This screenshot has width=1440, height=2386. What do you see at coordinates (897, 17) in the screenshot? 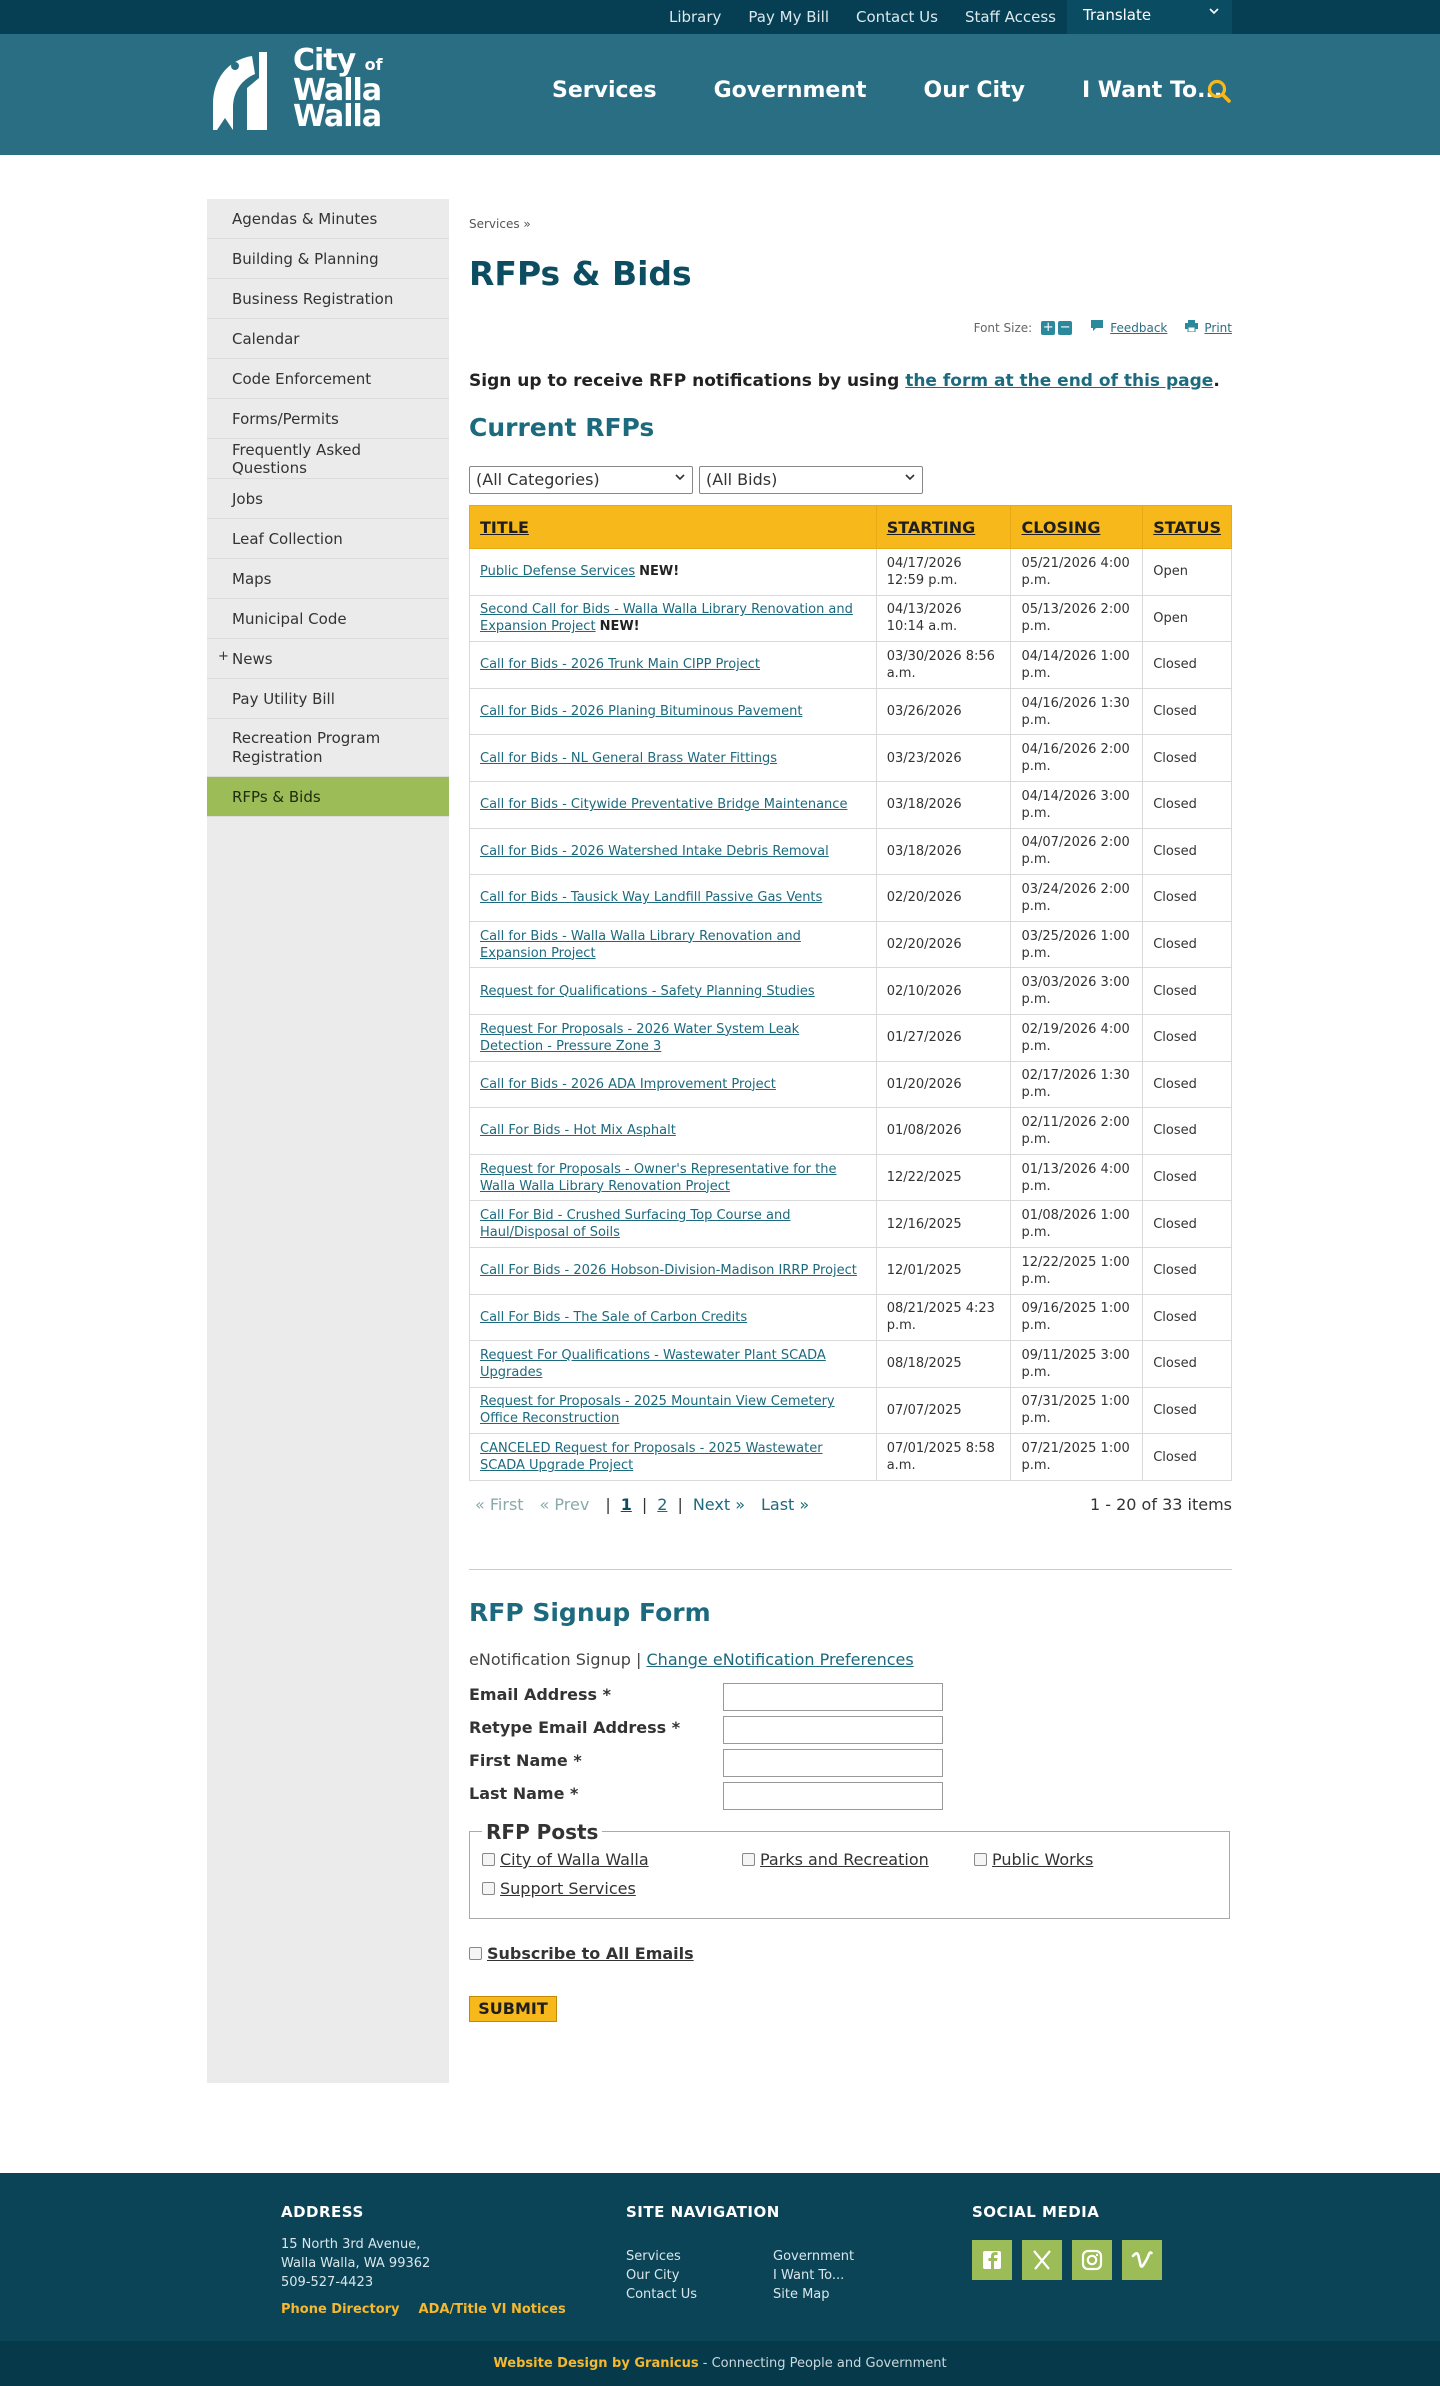
I see `util-link-contact-us: Contact Us` at bounding box center [897, 17].